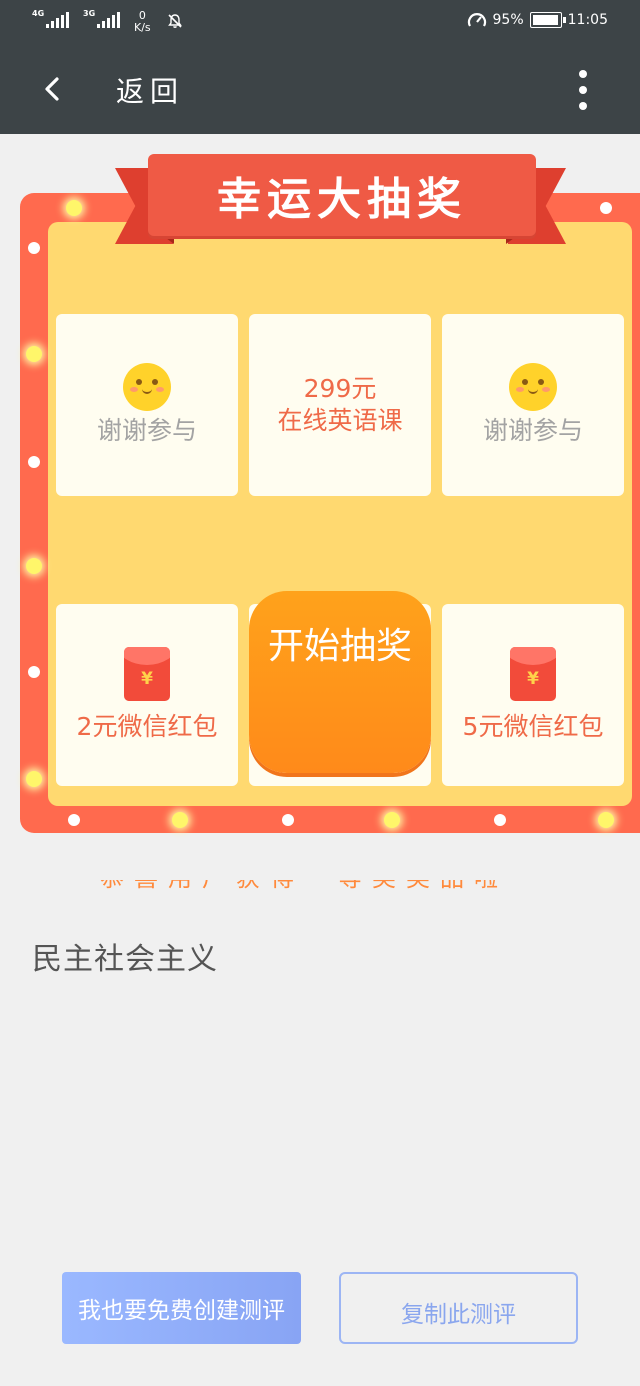 This screenshot has height=1386, width=640. What do you see at coordinates (458, 1308) in the screenshot?
I see `copy-assessment-button: 复制此测评` at bounding box center [458, 1308].